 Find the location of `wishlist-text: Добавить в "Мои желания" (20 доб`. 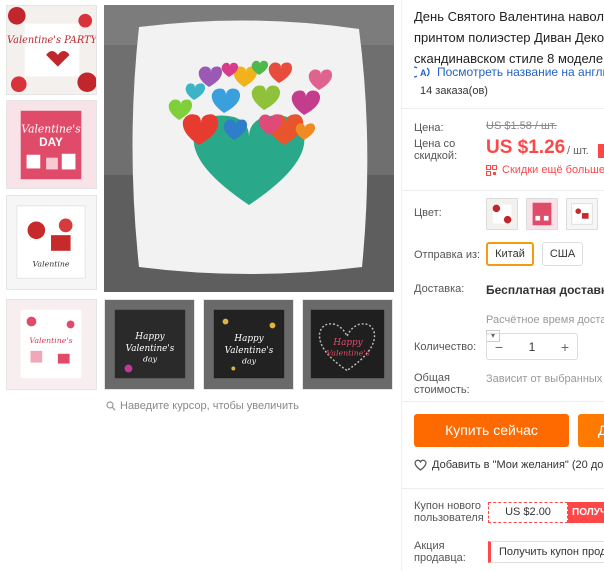

wishlist-text: Добавить в "Мои желания" (20 доб is located at coordinates (518, 465).